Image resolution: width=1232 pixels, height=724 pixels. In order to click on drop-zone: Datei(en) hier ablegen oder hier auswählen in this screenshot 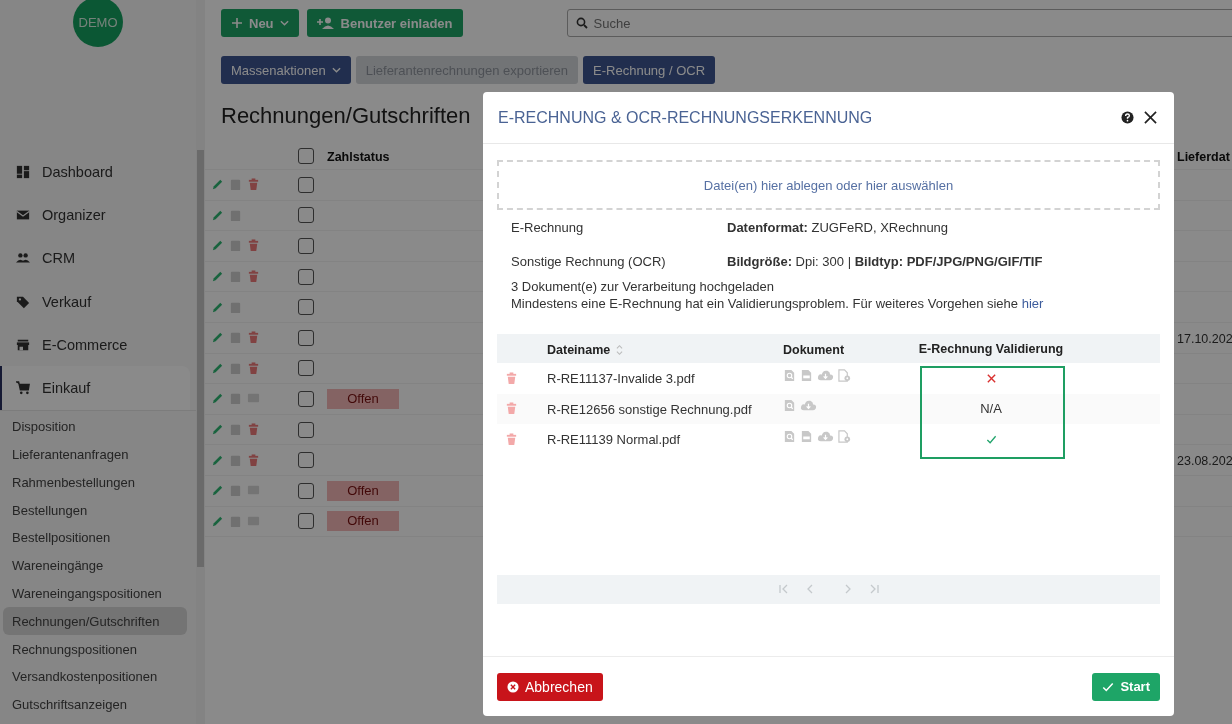, I will do `click(828, 185)`.